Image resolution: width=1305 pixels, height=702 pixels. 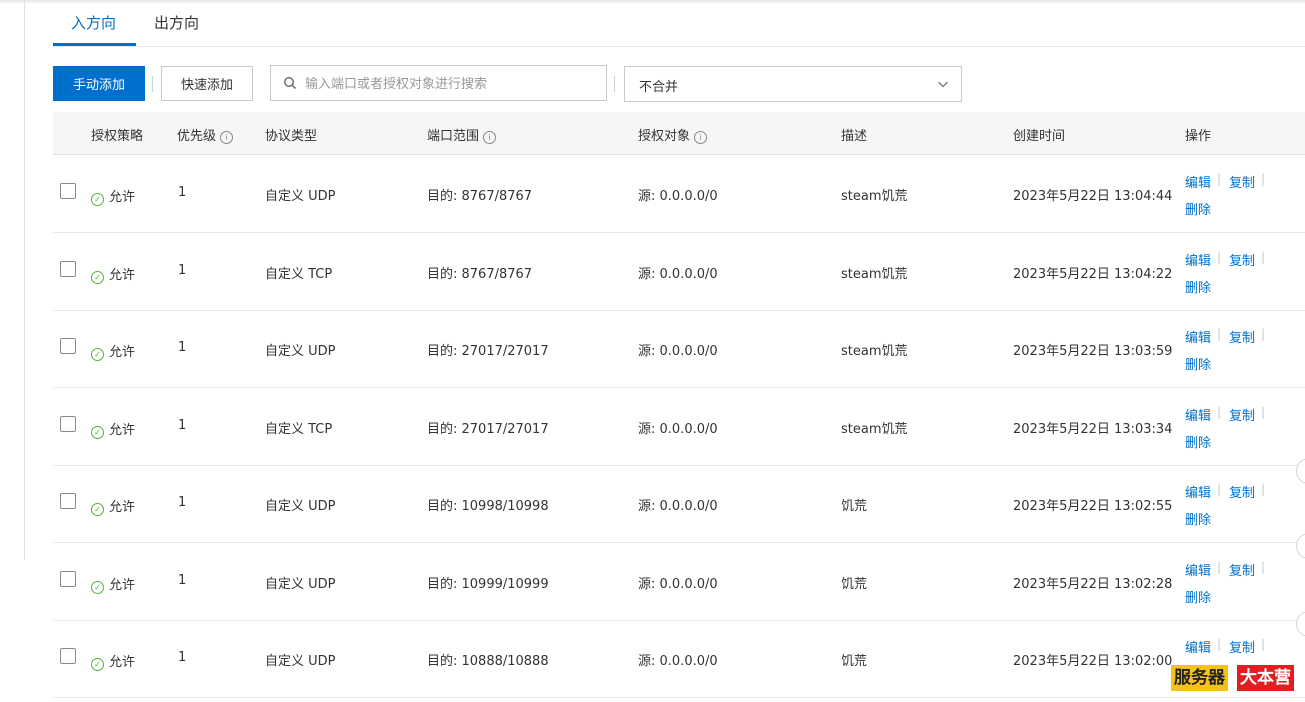 I want to click on created-time-cell: 2023年5月22日 13:03:59, so click(x=1093, y=351).